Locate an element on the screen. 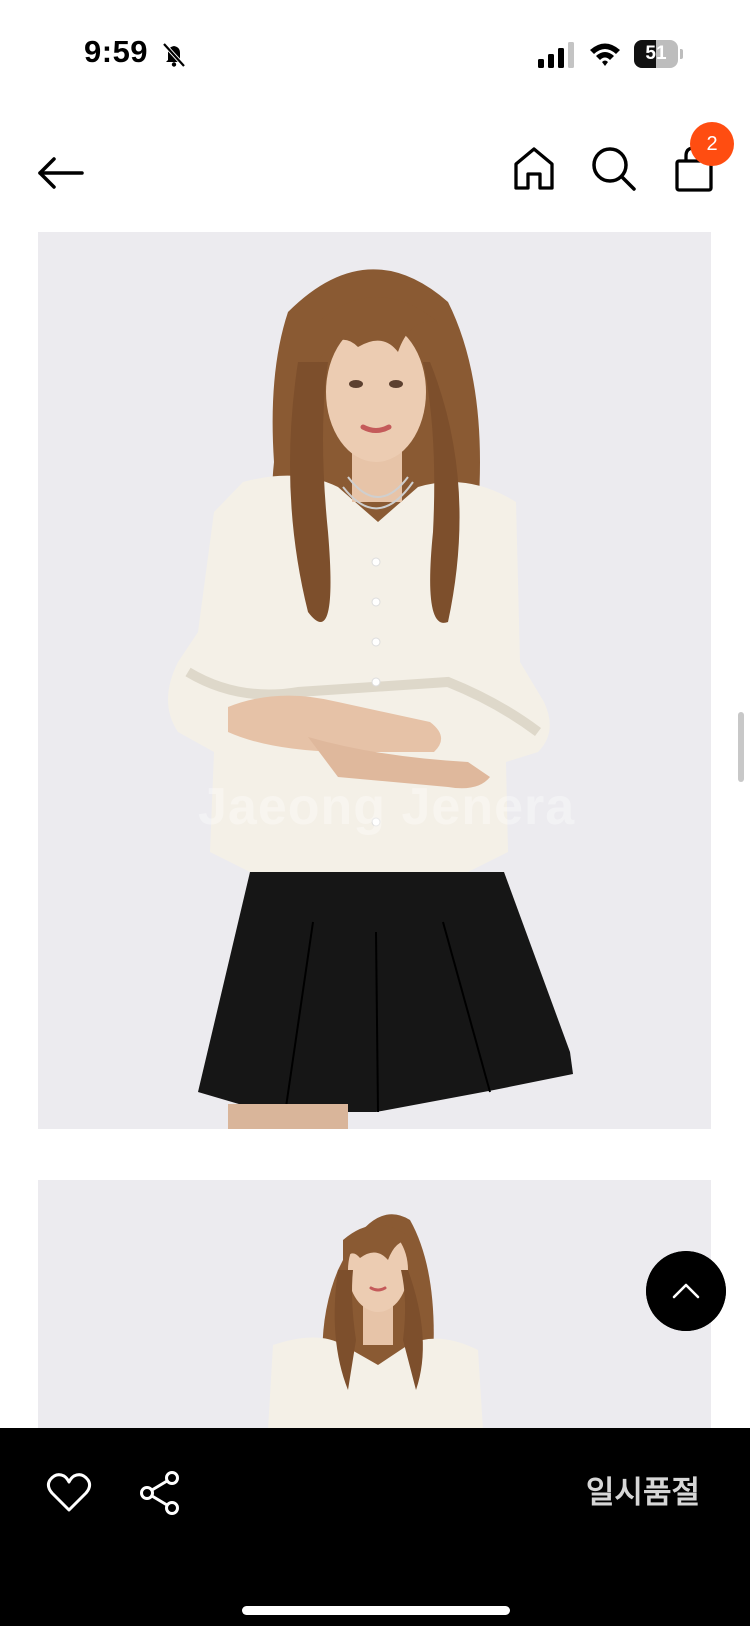 Image resolution: width=750 pixels, height=1626 pixels. top-navigation is located at coordinates (375, 170).